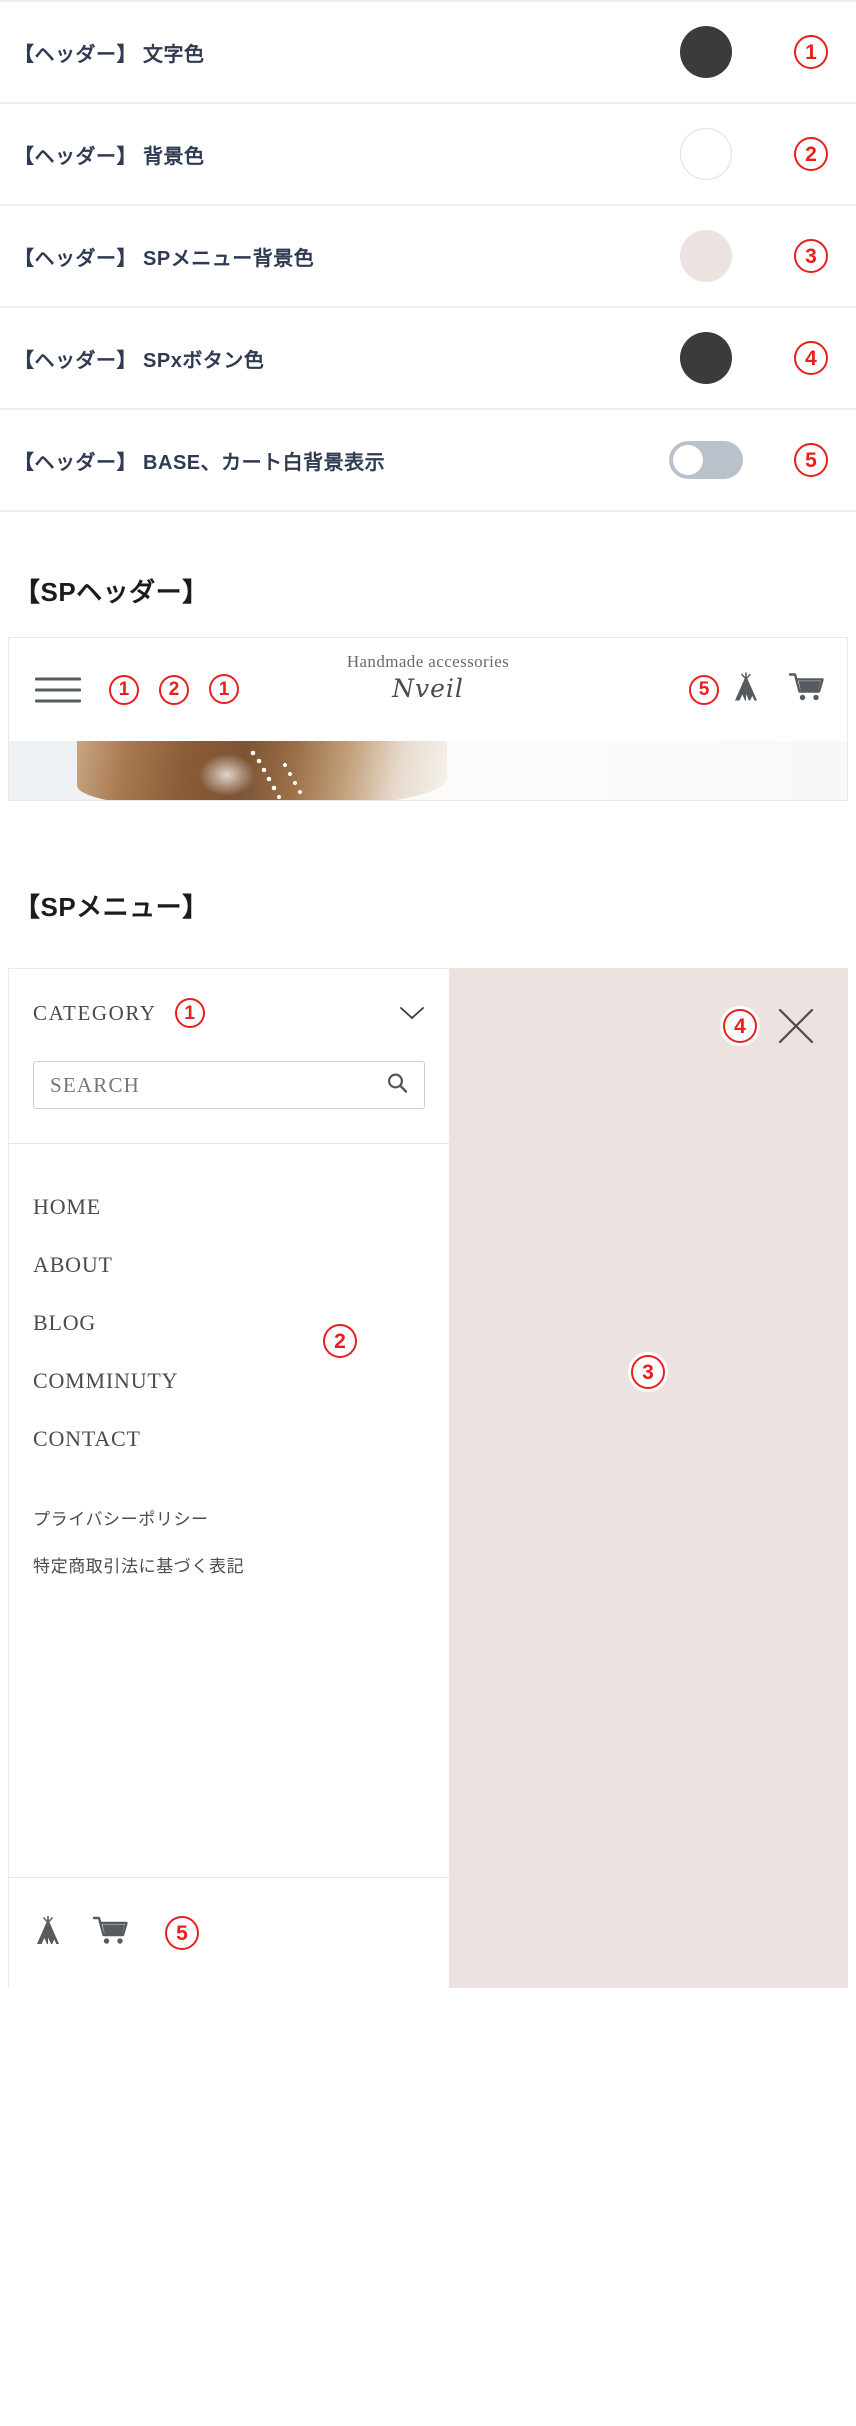 The width and height of the screenshot is (856, 2426). I want to click on annotation-badge-hamburger: 1, so click(124, 689).